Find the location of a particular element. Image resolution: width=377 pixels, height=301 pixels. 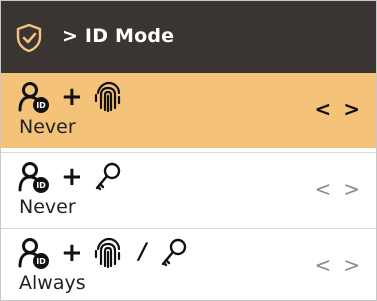

option-icons: ID + / is located at coordinates (103, 253).